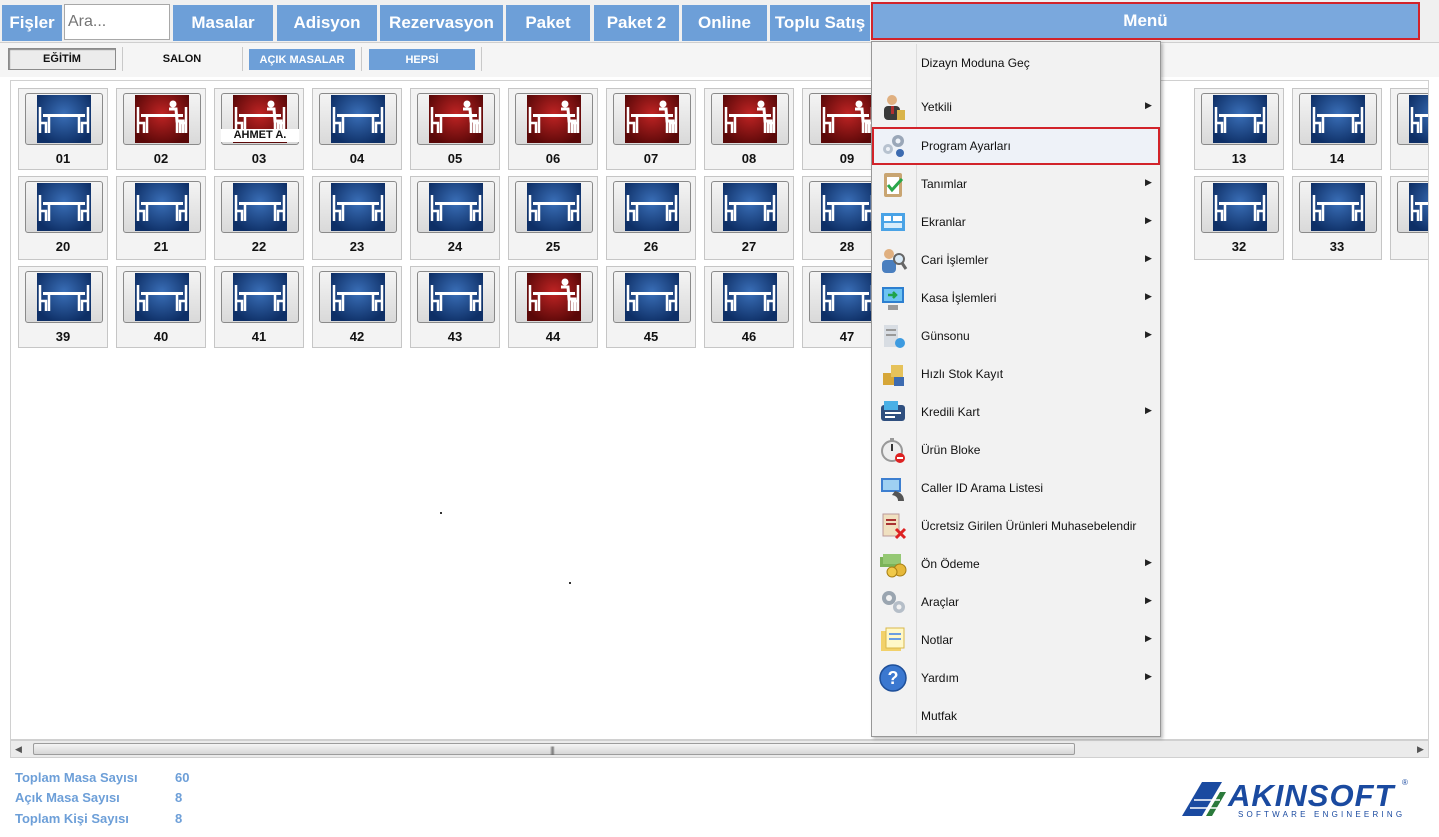 The height and width of the screenshot is (837, 1439). What do you see at coordinates (548, 23) in the screenshot?
I see `paket-tab: Paket` at bounding box center [548, 23].